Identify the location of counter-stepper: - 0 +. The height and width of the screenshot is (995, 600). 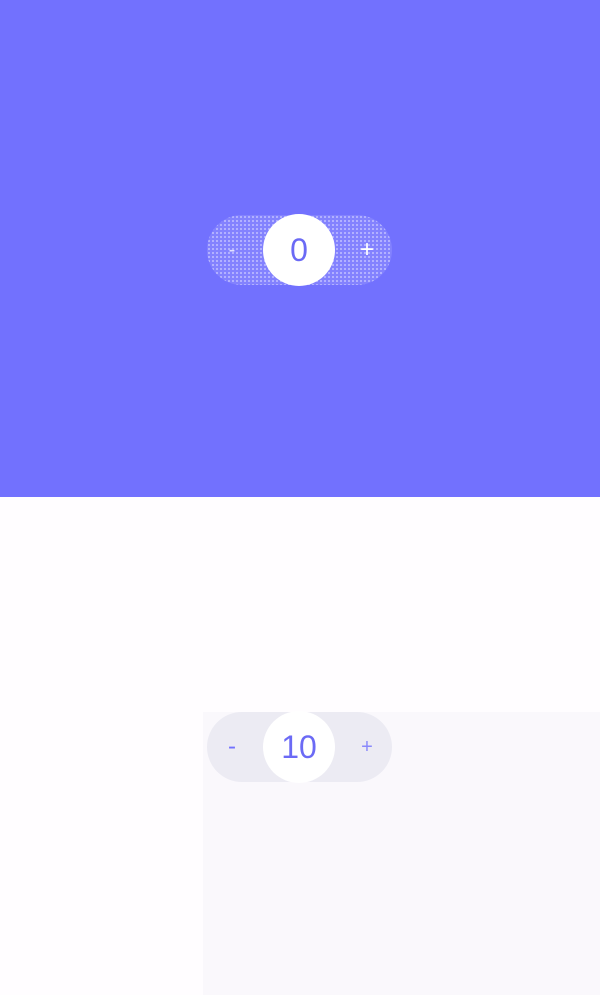
(299, 250).